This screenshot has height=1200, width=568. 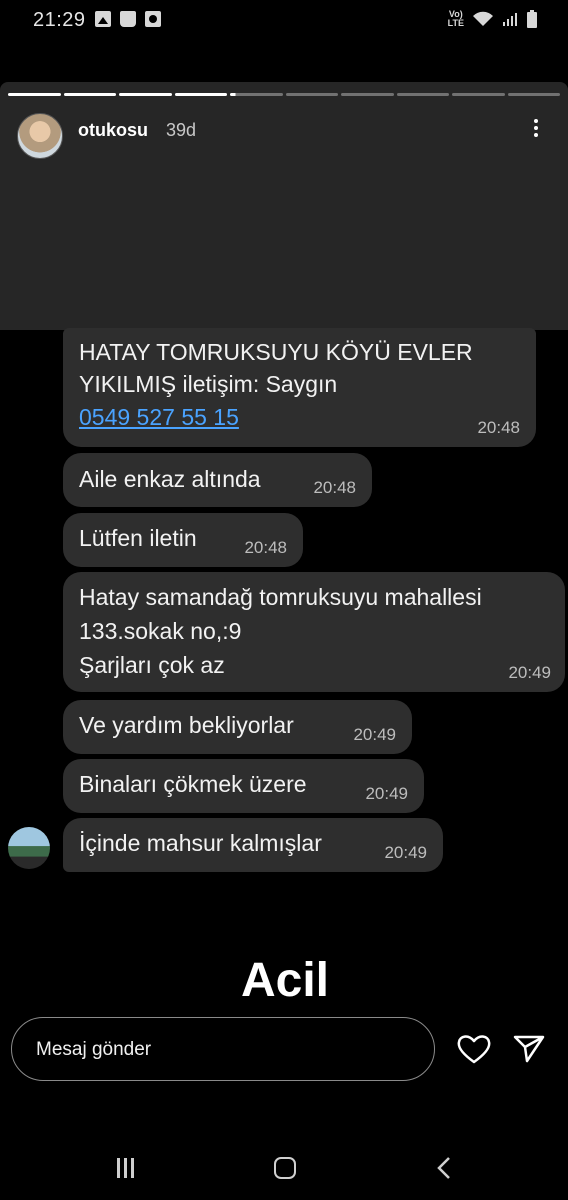 What do you see at coordinates (152, 665) in the screenshot?
I see `message-text: Şarjları çok az` at bounding box center [152, 665].